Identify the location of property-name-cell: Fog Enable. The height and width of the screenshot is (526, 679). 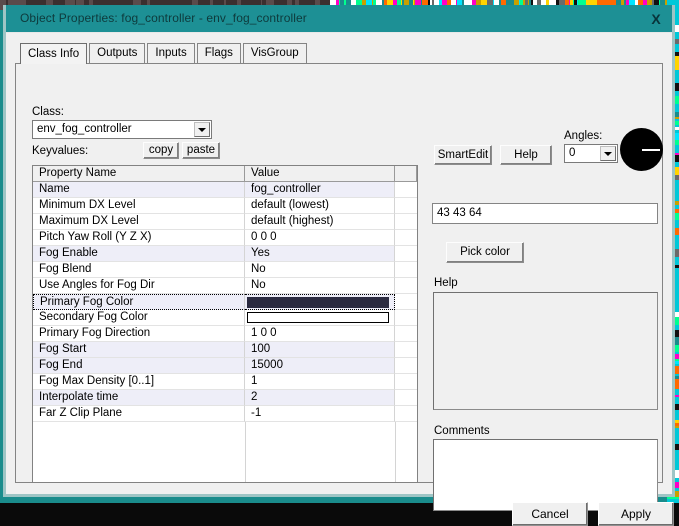
(139, 254).